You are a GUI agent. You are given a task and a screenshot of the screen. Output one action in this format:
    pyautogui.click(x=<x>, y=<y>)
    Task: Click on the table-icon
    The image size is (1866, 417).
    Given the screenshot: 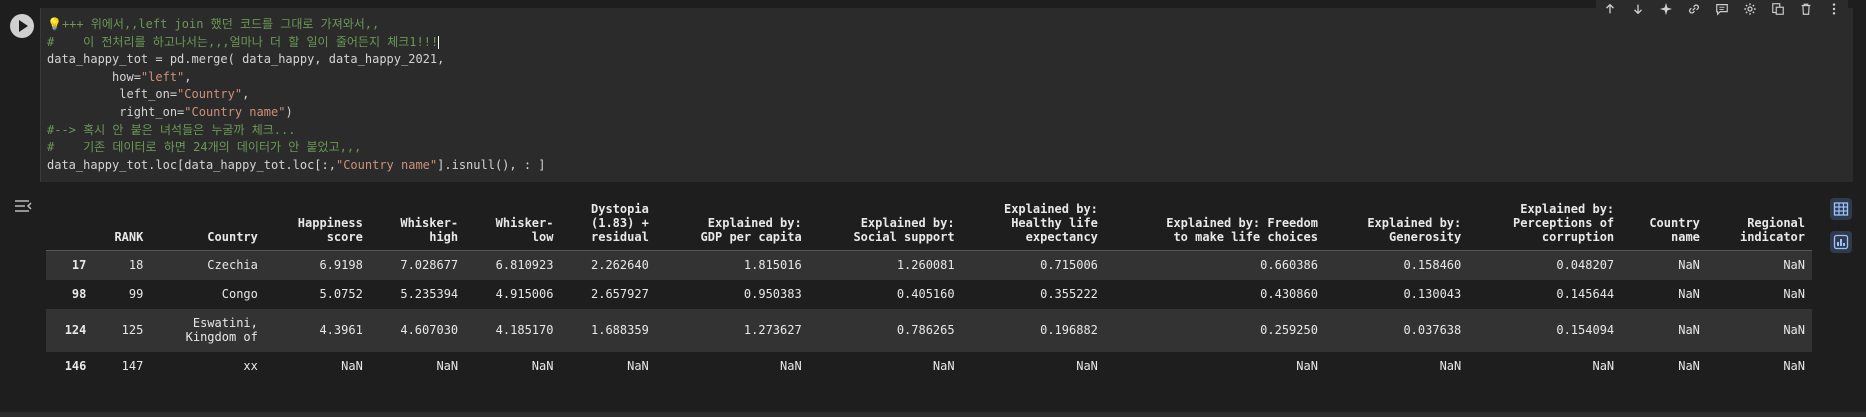 What is the action you would take?
    pyautogui.click(x=1841, y=209)
    